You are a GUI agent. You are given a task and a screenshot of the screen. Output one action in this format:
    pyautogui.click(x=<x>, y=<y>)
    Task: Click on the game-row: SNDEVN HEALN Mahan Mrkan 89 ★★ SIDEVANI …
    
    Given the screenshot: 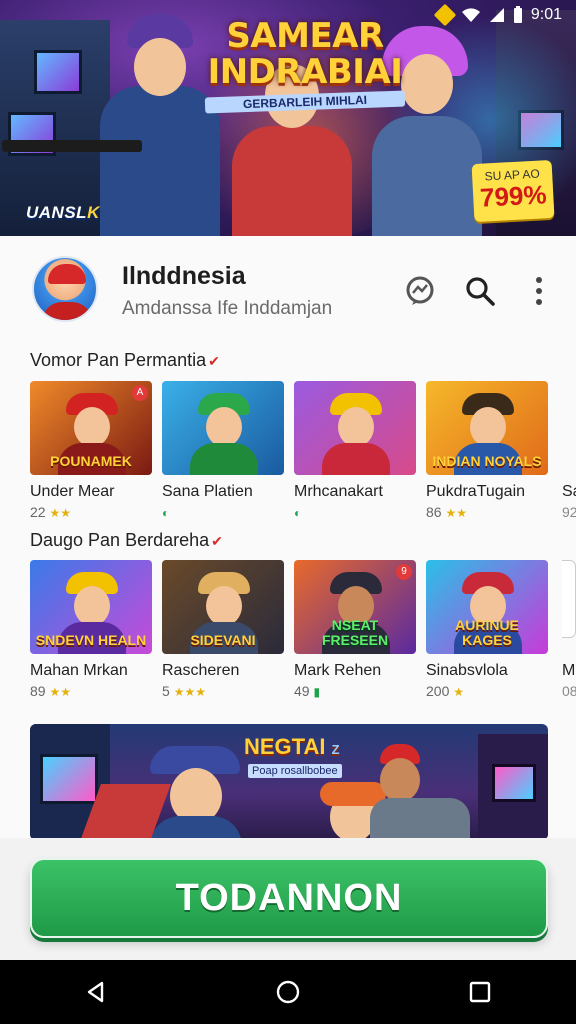 What is the action you would take?
    pyautogui.click(x=303, y=635)
    